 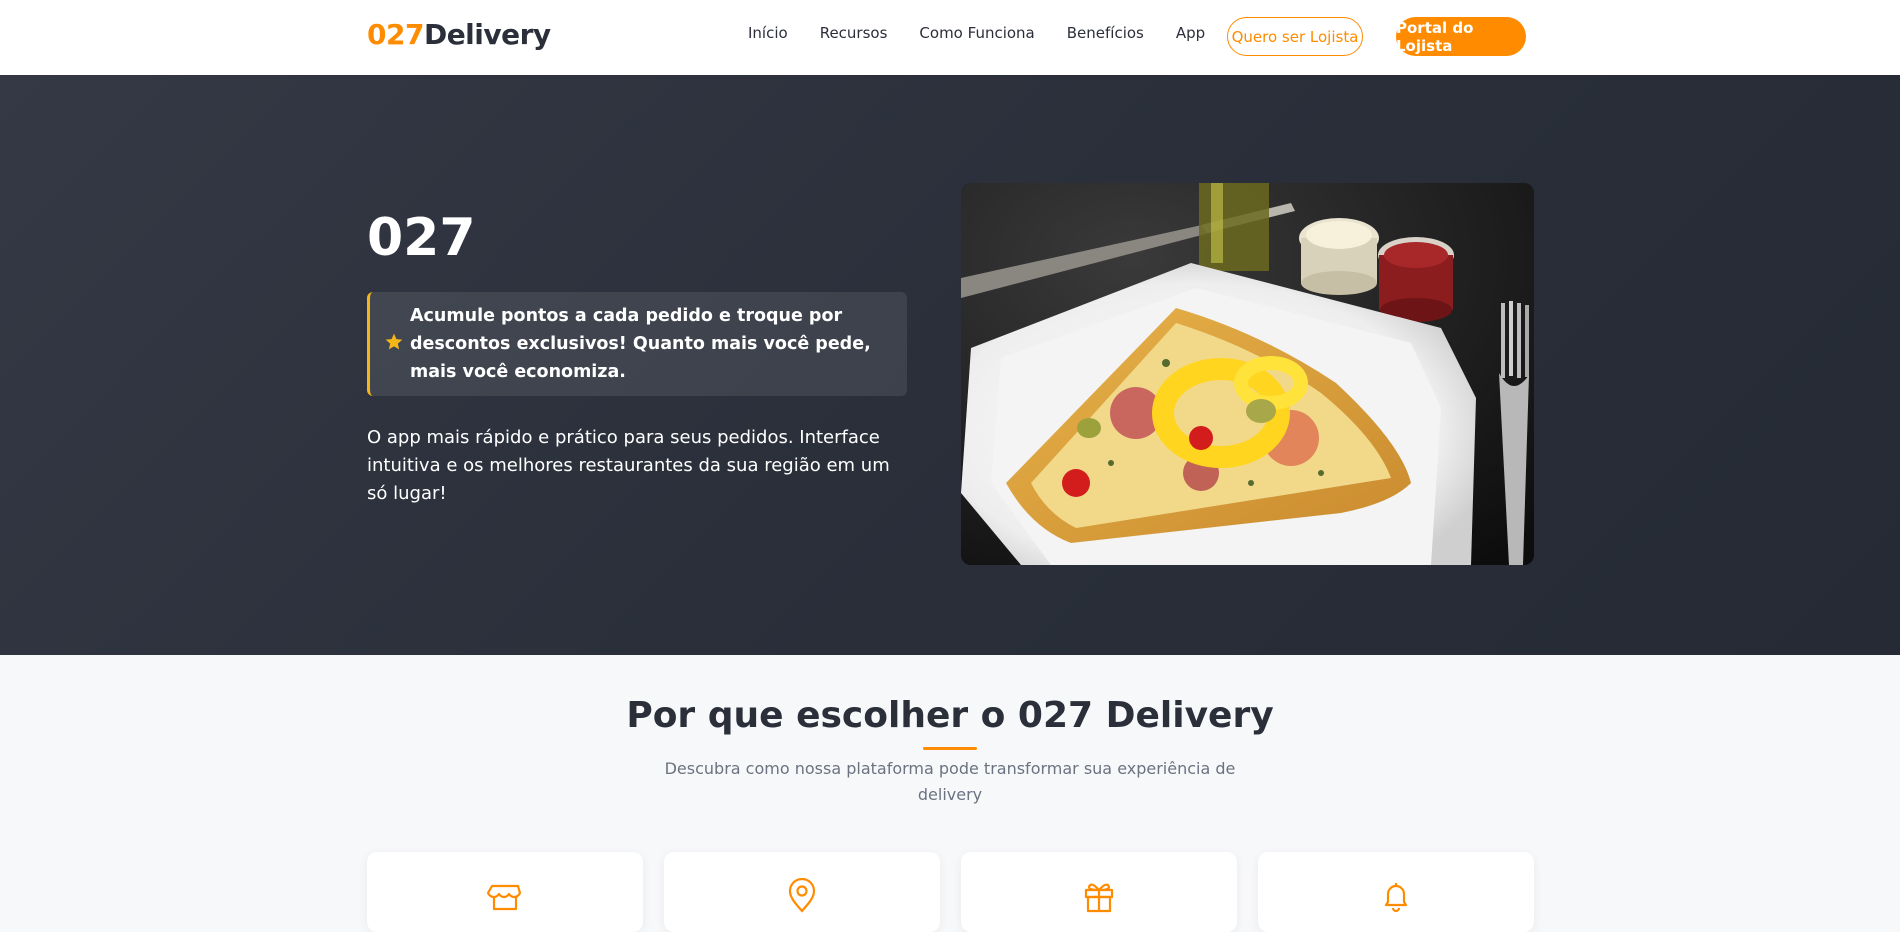 I want to click on logo-text: Delivery, so click(x=487, y=34).